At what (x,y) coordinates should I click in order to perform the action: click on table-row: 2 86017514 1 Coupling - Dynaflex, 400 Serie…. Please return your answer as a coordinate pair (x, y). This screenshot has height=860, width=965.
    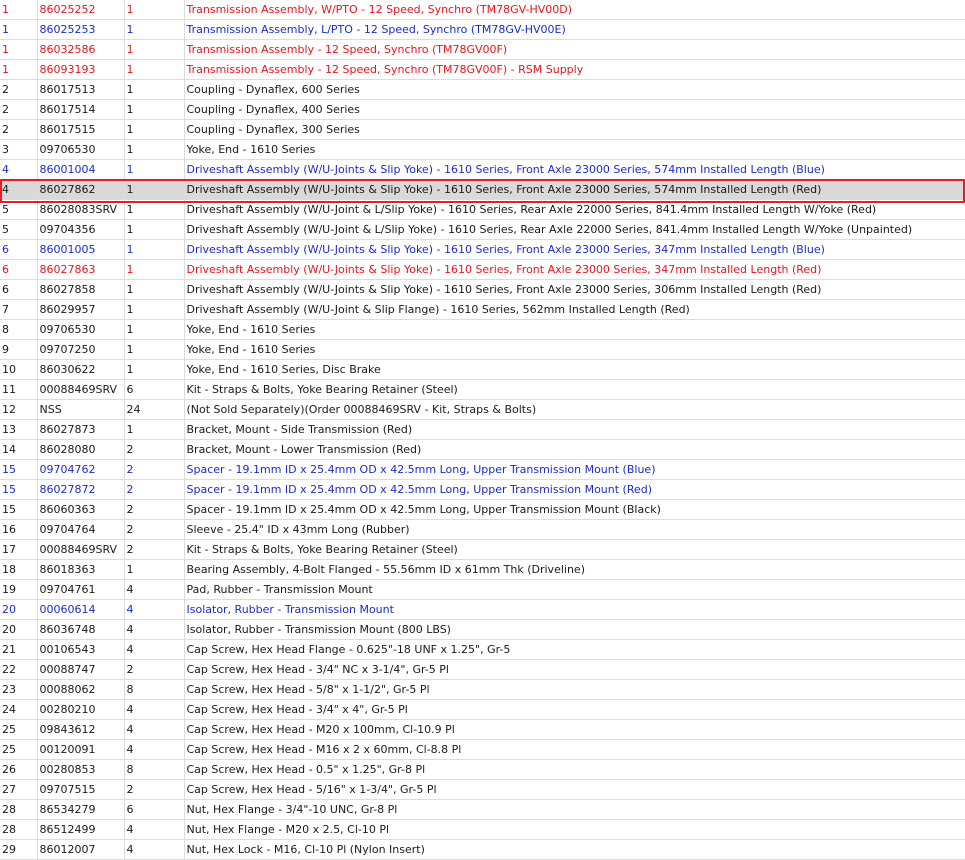
    Looking at the image, I should click on (482, 109).